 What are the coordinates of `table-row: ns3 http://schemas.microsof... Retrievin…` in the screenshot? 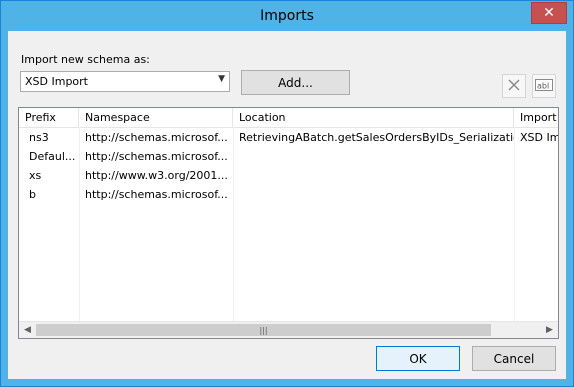 It's located at (288, 137).